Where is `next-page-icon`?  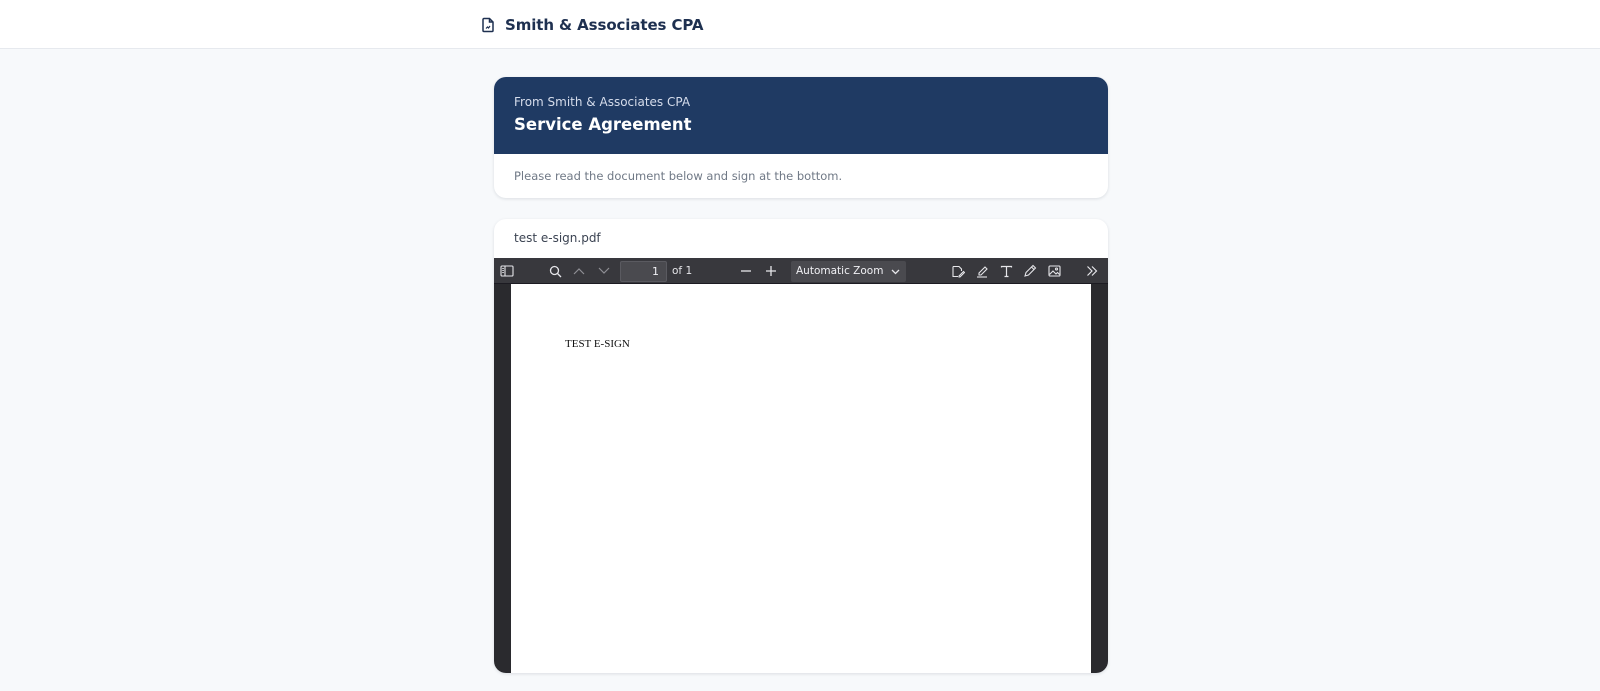 next-page-icon is located at coordinates (604, 271).